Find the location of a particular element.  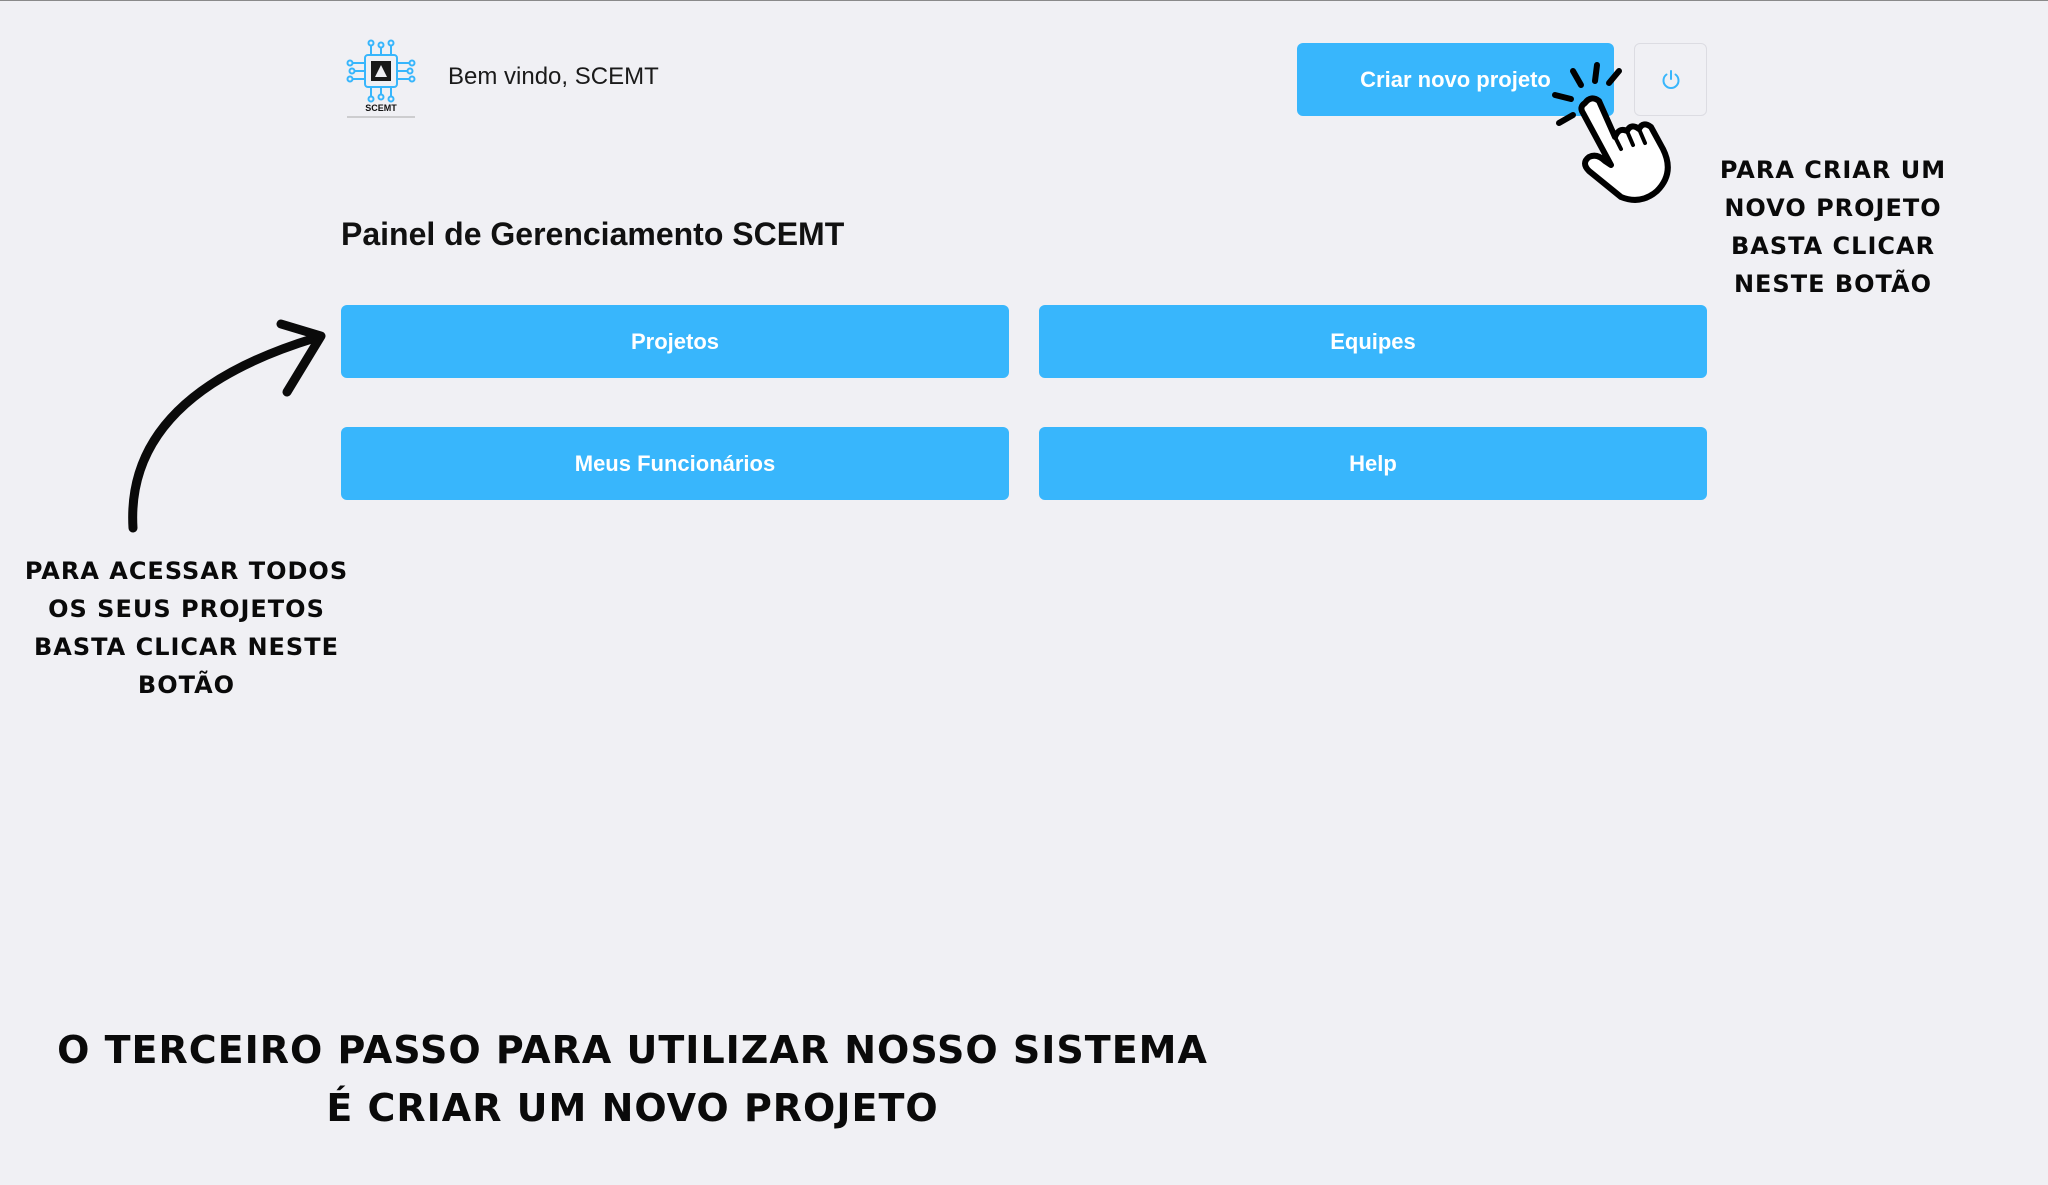

welcome-text: Bem vindo, SCEMT is located at coordinates (553, 76).